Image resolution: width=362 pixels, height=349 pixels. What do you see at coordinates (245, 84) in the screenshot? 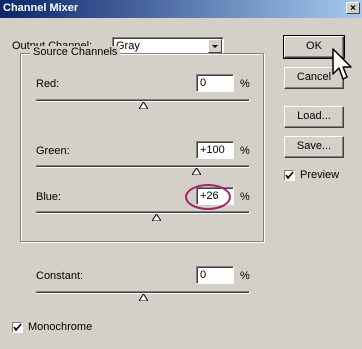
I see `red-percent-unit: %` at bounding box center [245, 84].